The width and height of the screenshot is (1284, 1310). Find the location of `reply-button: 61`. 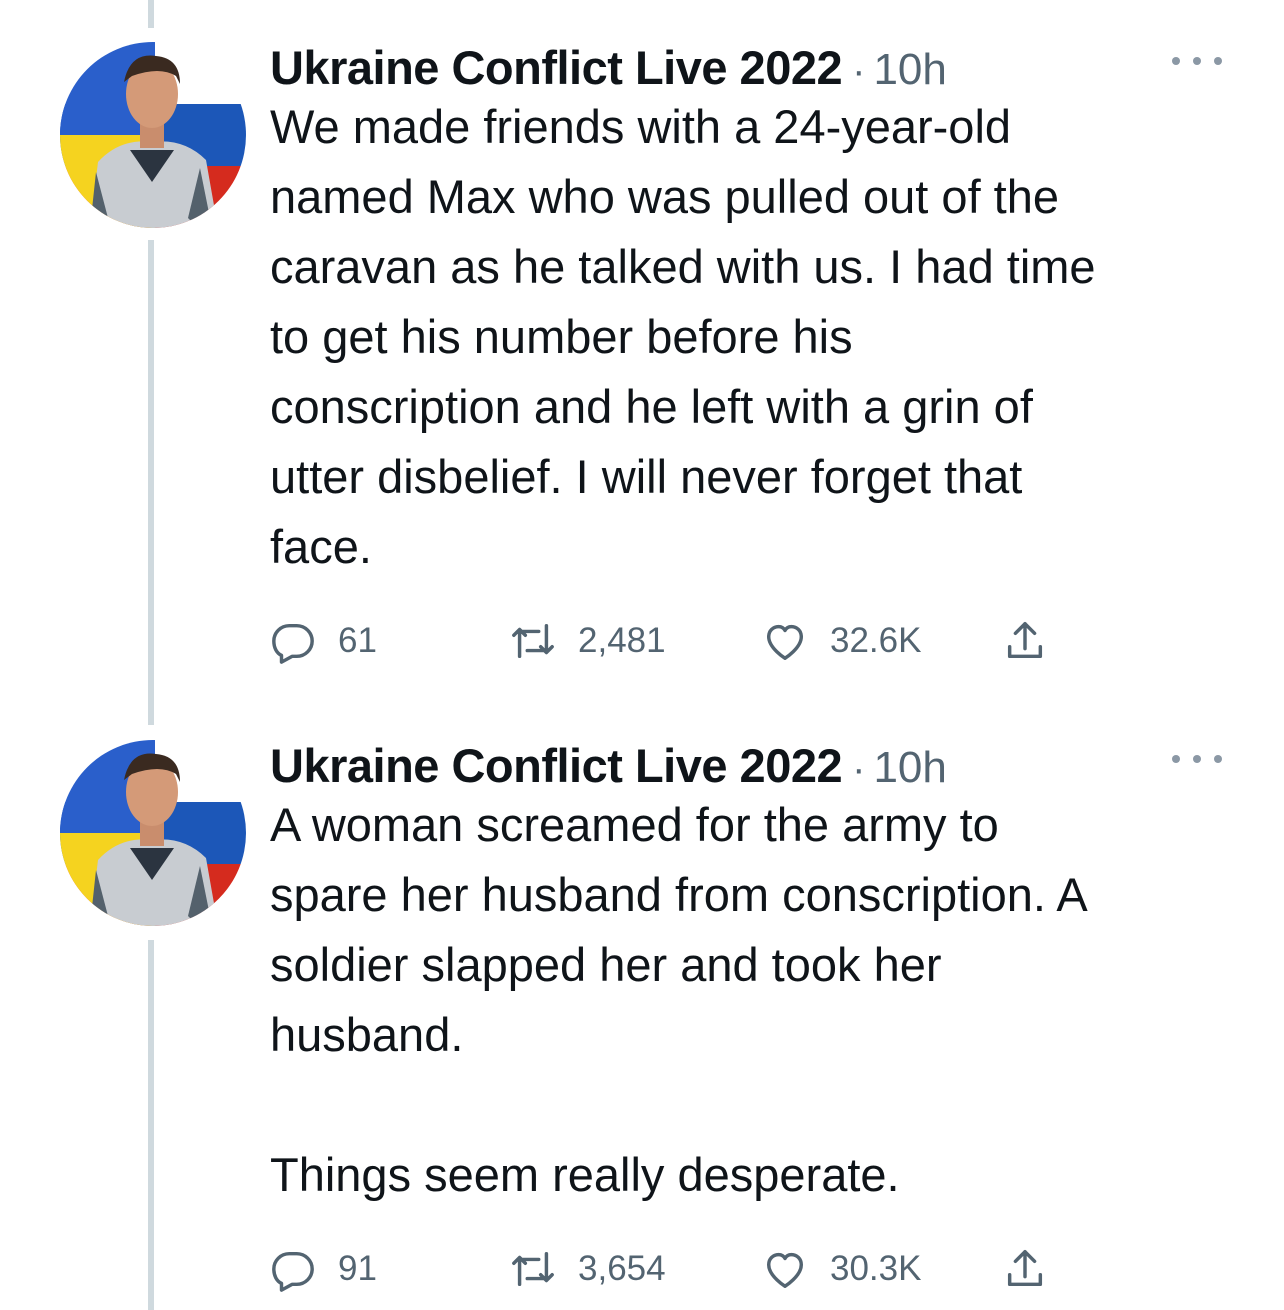

reply-button: 61 is located at coordinates (323, 641).